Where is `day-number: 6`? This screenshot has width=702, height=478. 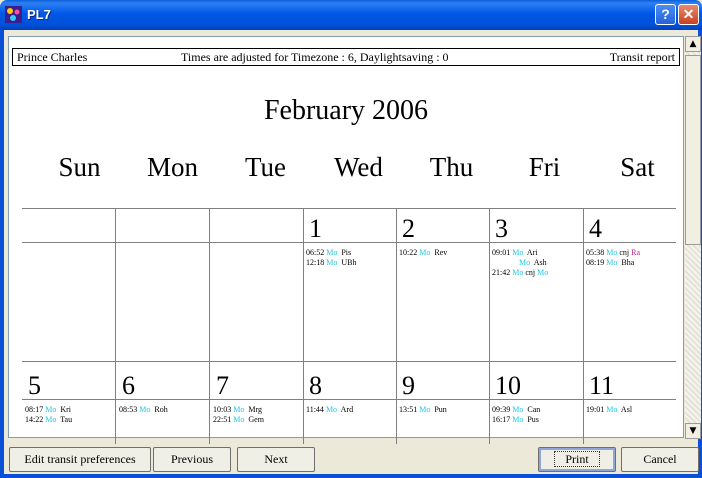 day-number: 6 is located at coordinates (128, 385).